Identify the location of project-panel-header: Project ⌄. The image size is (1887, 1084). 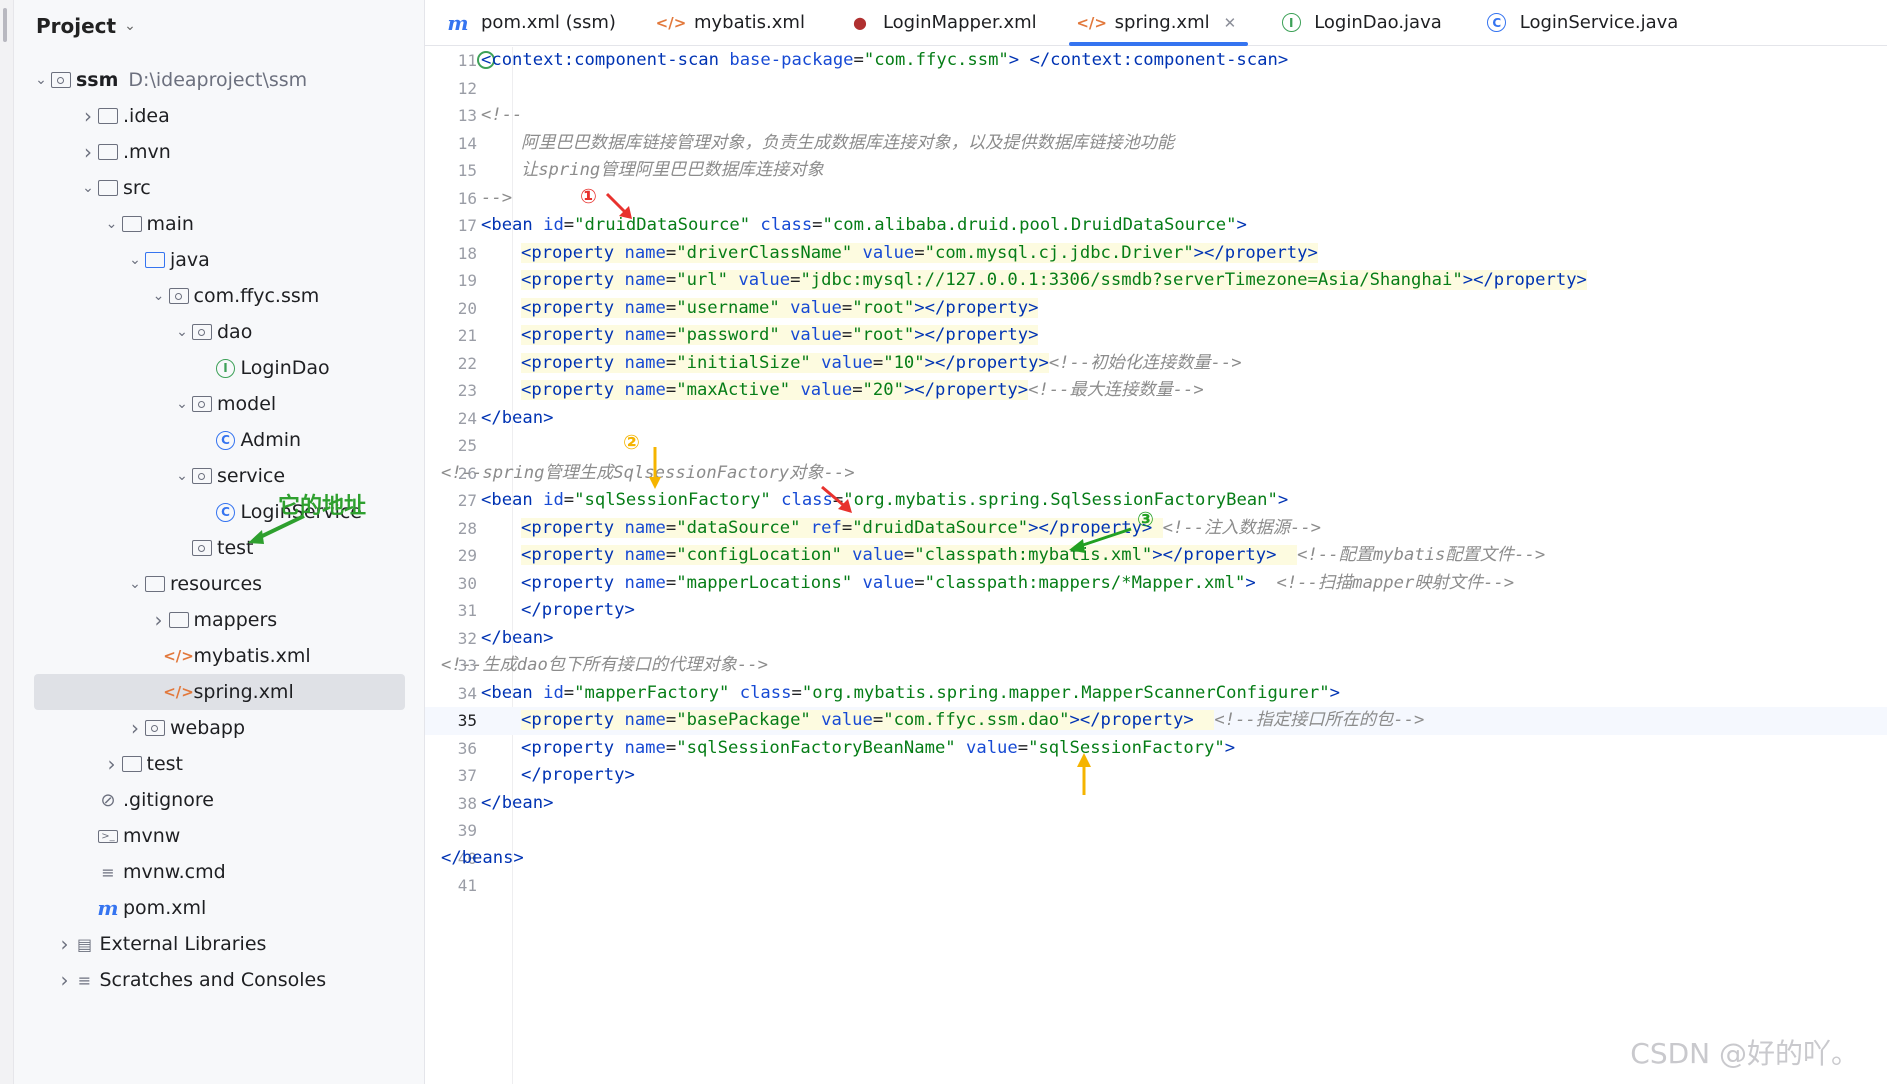
(86, 26).